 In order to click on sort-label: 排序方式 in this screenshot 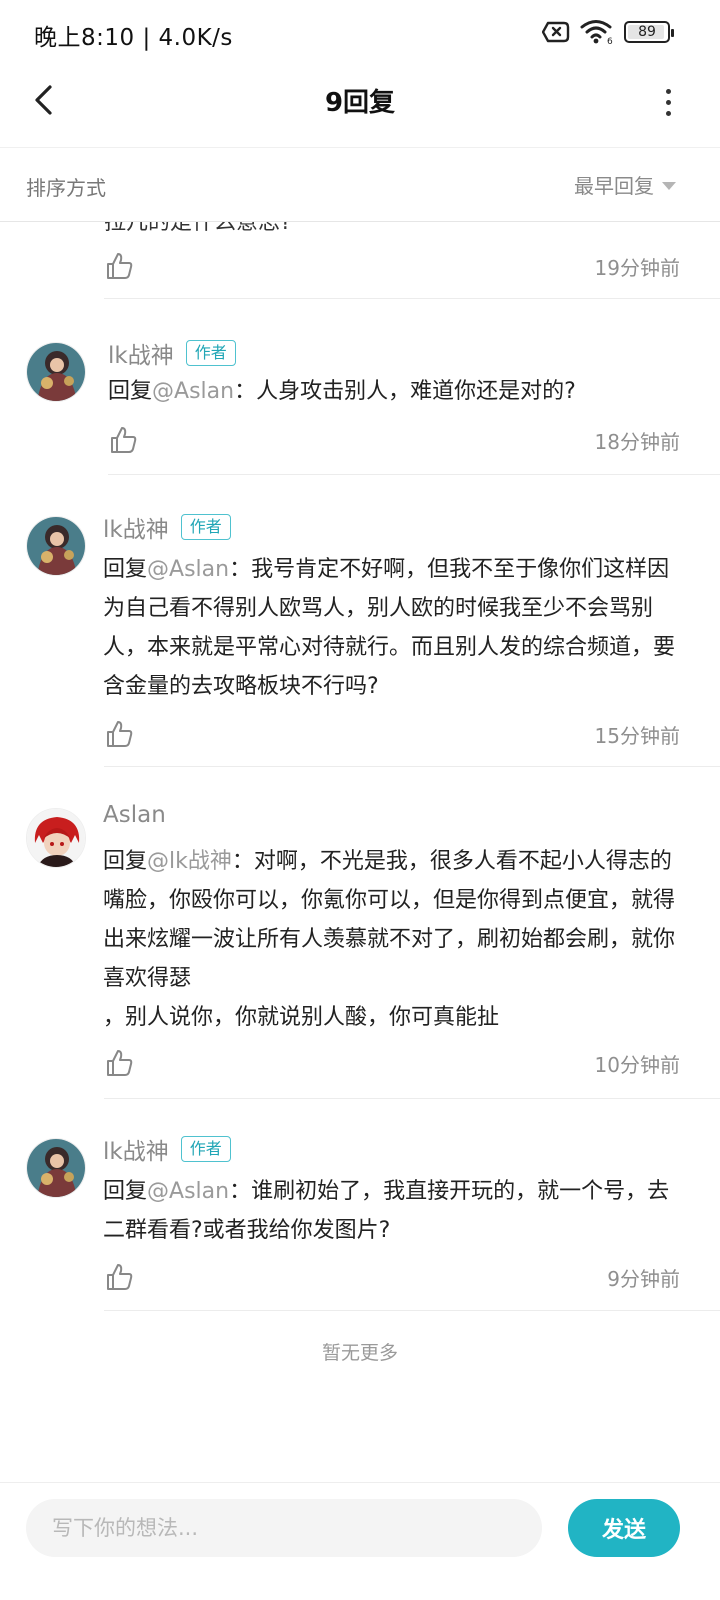, I will do `click(66, 188)`.